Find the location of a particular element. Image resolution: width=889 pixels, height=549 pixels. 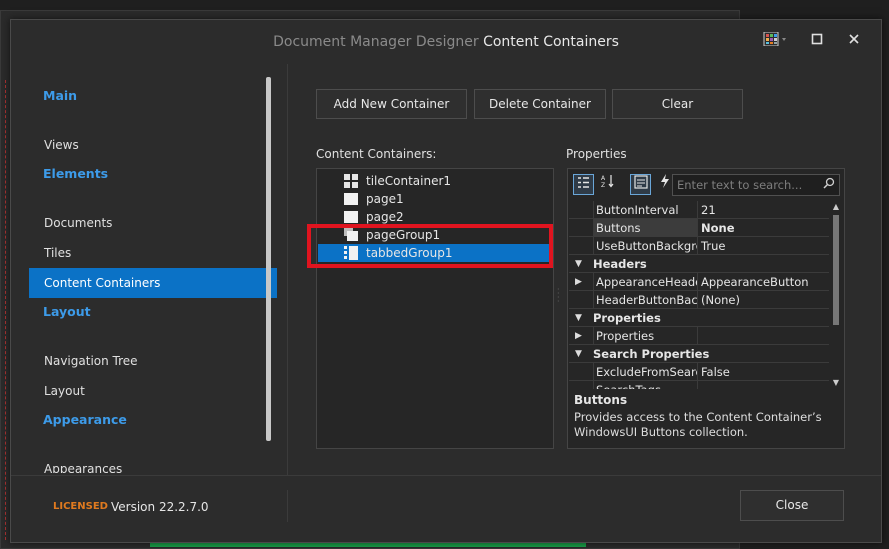

property-row: HeaderButtonBack (None) is located at coordinates (699, 300).